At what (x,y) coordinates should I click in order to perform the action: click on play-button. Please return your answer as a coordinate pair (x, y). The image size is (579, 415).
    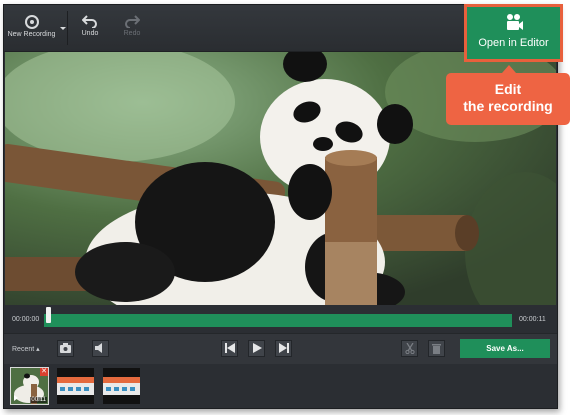
    Looking at the image, I should click on (256, 348).